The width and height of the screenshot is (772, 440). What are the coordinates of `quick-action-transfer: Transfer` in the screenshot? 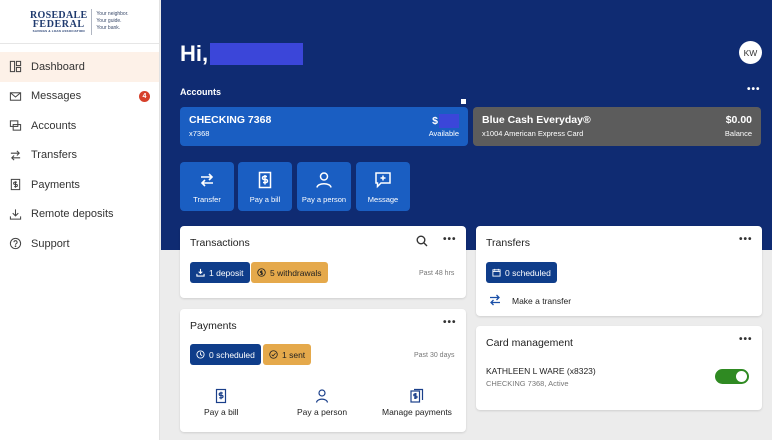 It's located at (207, 186).